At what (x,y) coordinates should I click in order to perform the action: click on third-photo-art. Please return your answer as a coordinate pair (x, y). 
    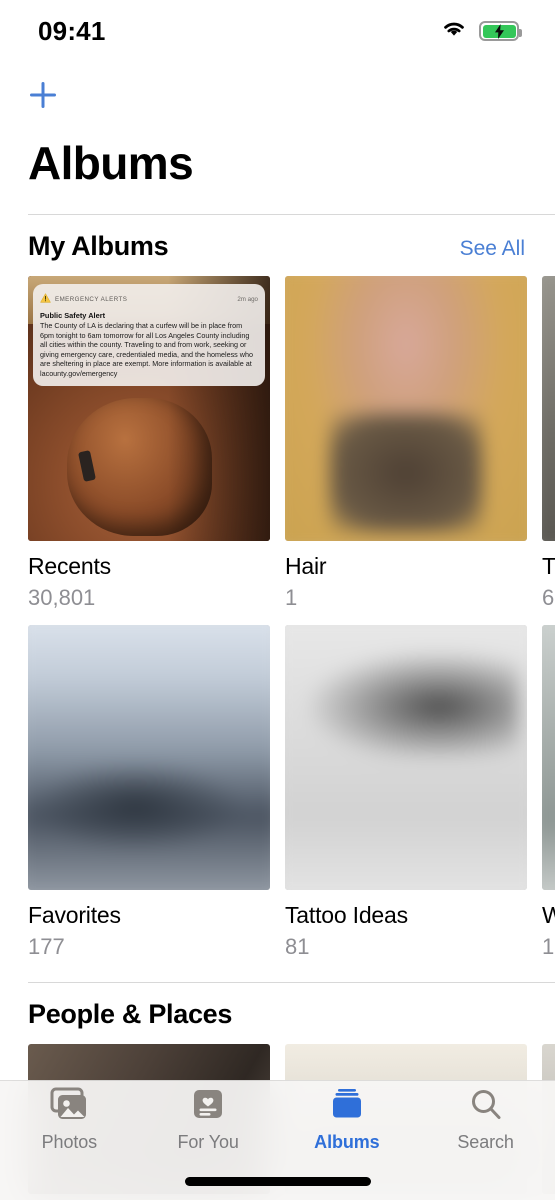
    Looking at the image, I should click on (548, 408).